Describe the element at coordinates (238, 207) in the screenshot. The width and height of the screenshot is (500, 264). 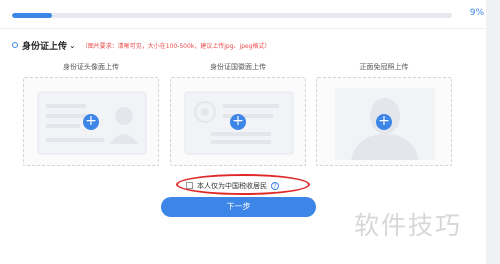
I see `next-button: 下一步` at that location.